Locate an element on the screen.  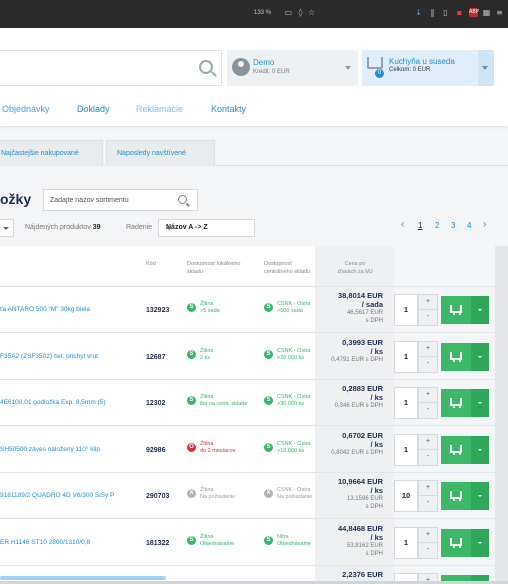
star-icon: ☆ is located at coordinates (311, 12).